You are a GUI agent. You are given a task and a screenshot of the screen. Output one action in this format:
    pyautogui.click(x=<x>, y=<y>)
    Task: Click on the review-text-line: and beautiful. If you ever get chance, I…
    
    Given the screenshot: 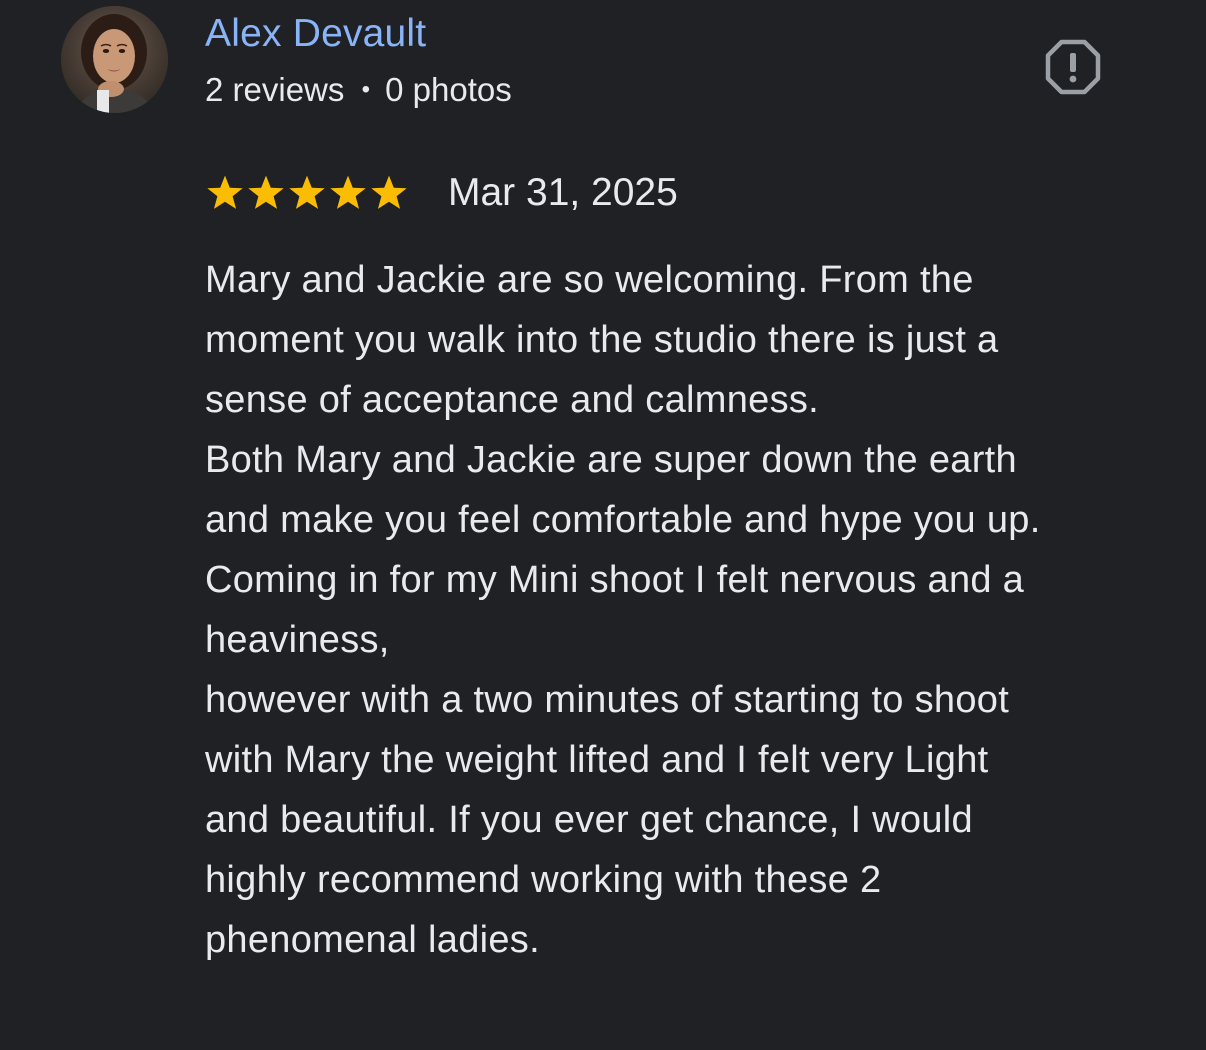 What is the action you would take?
    pyautogui.click(x=589, y=820)
    